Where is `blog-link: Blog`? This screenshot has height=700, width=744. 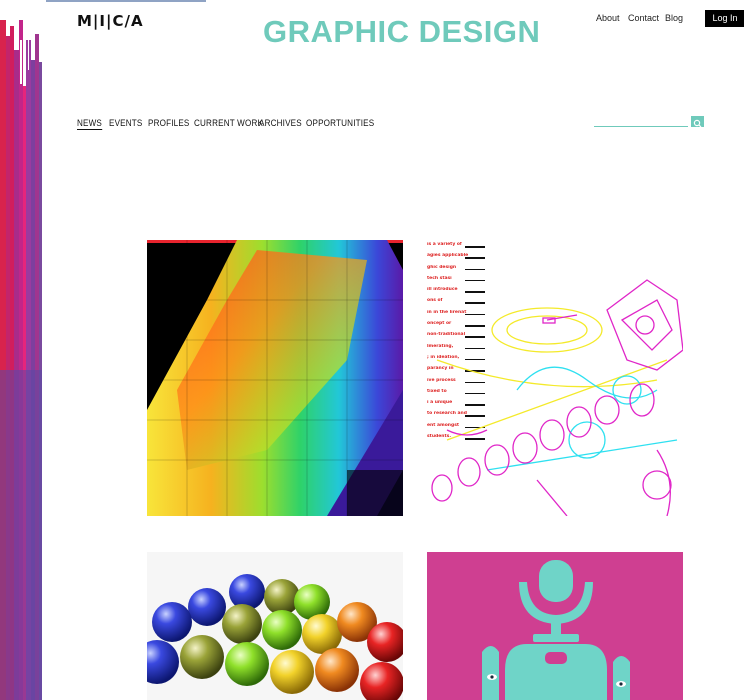
blog-link: Blog is located at coordinates (674, 18).